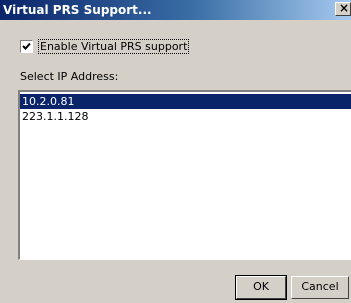 This screenshot has height=303, width=351. Describe the element at coordinates (175, 10) in the screenshot. I see `title-bar: Virtual PRS Support... ×` at that location.